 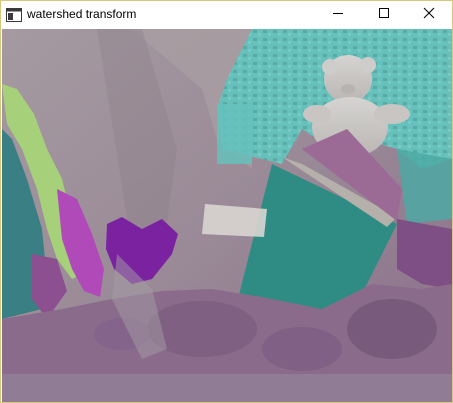 I want to click on close-icon, so click(x=429, y=15).